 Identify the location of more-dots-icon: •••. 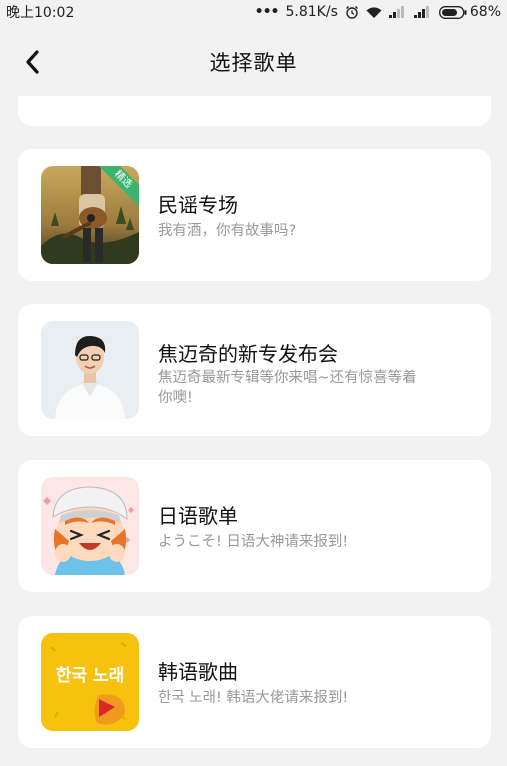
(267, 12).